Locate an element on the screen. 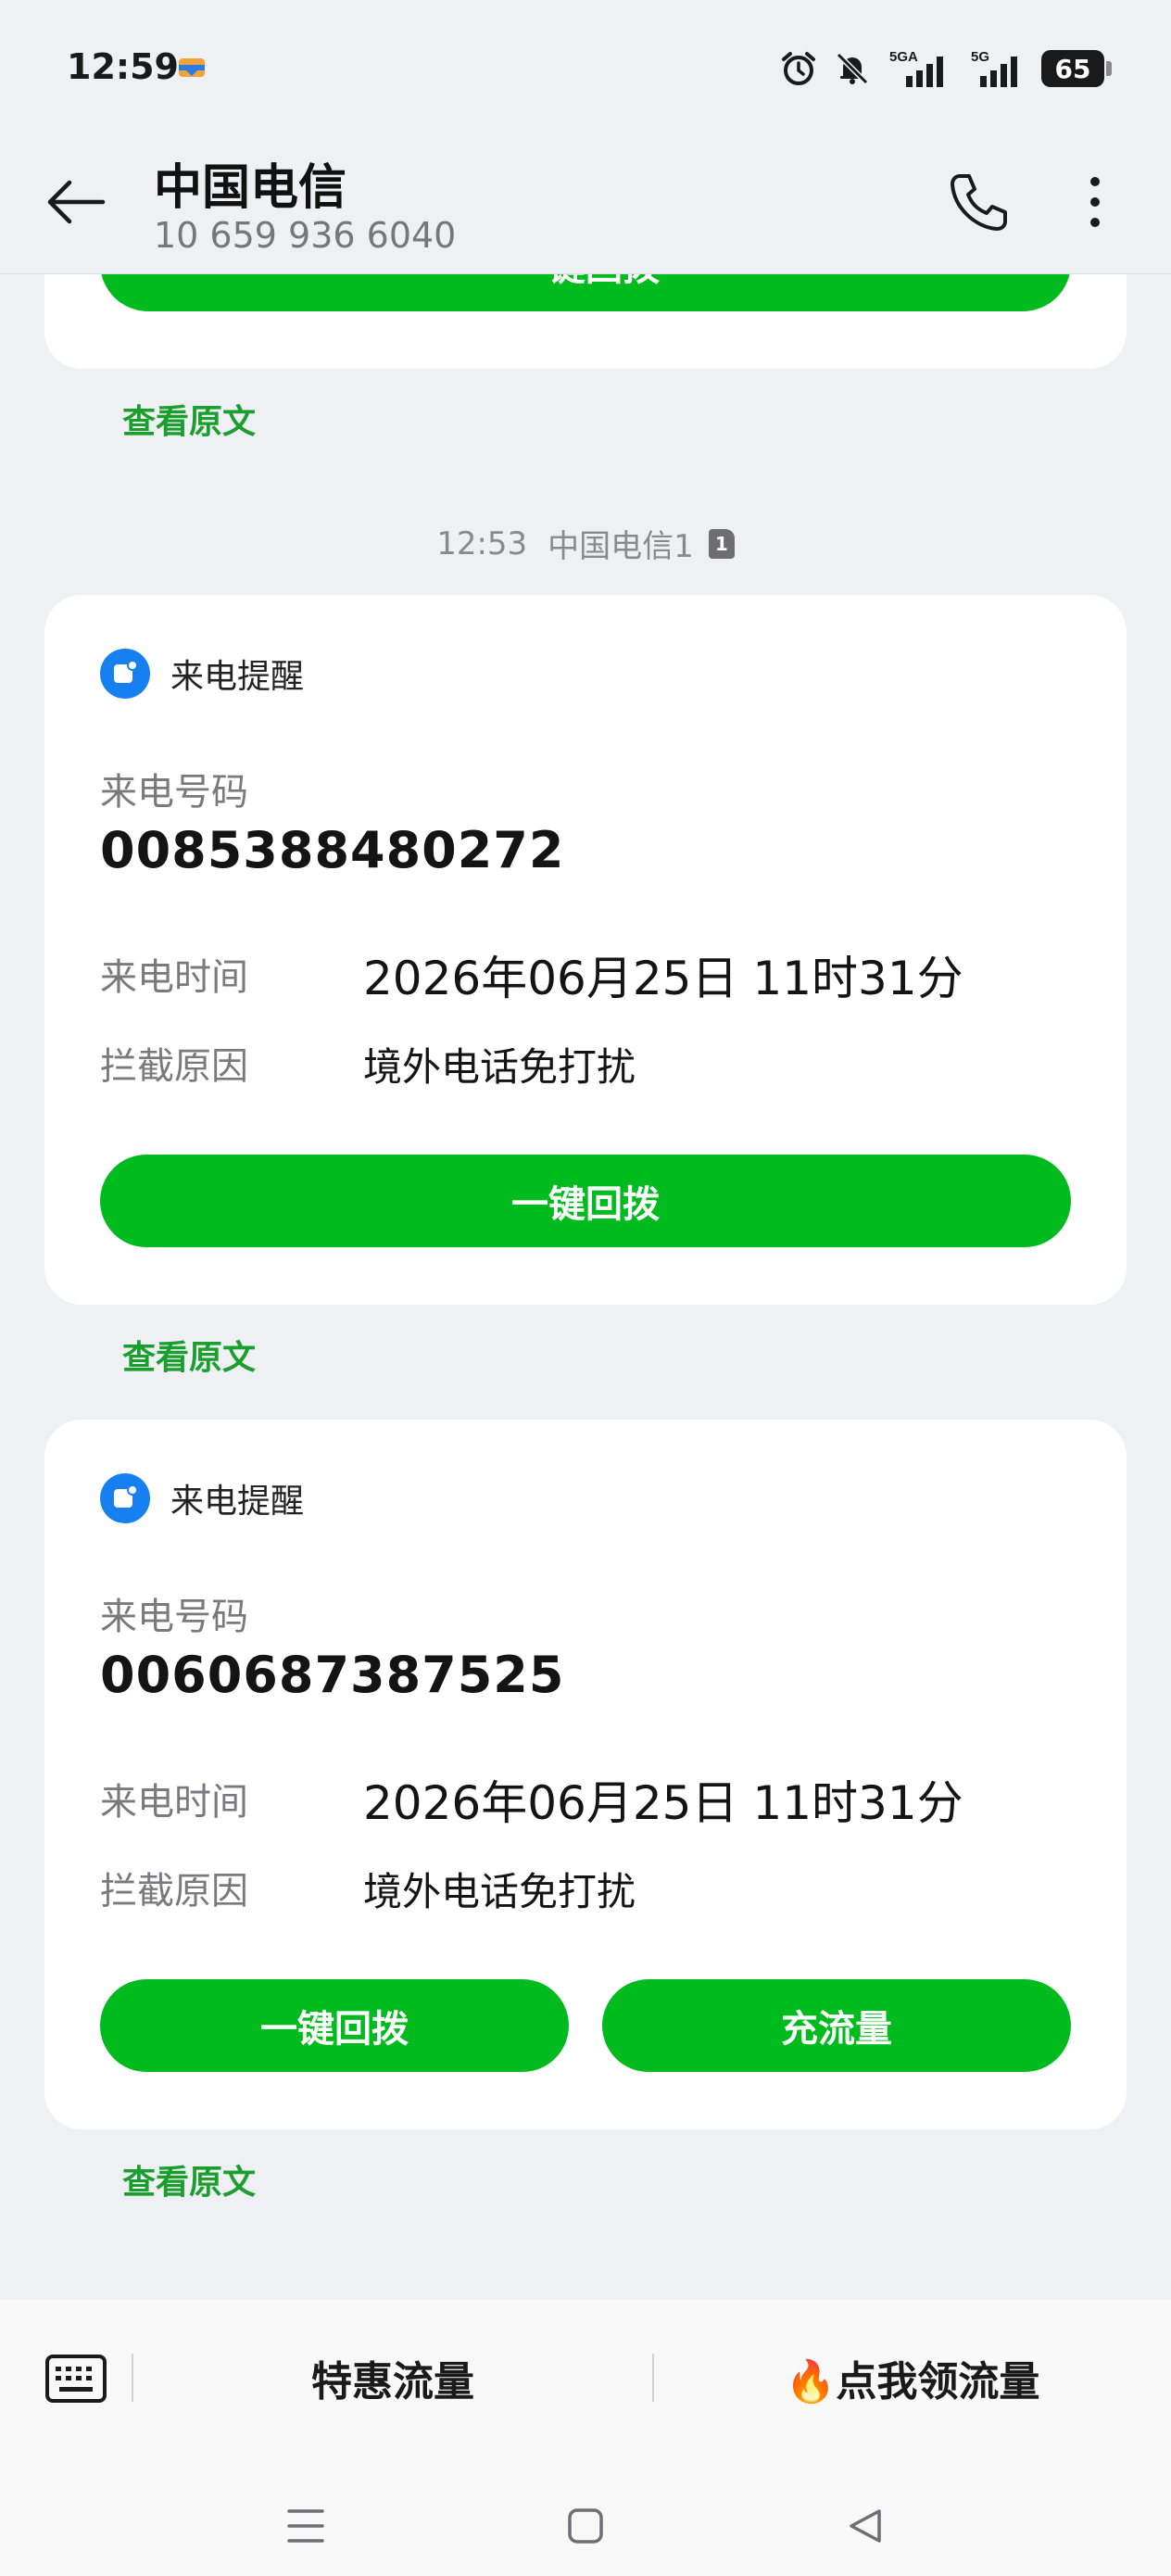 The image size is (1171, 2576). claim-data-menu: 🔥点我领流量 is located at coordinates (913, 2377).